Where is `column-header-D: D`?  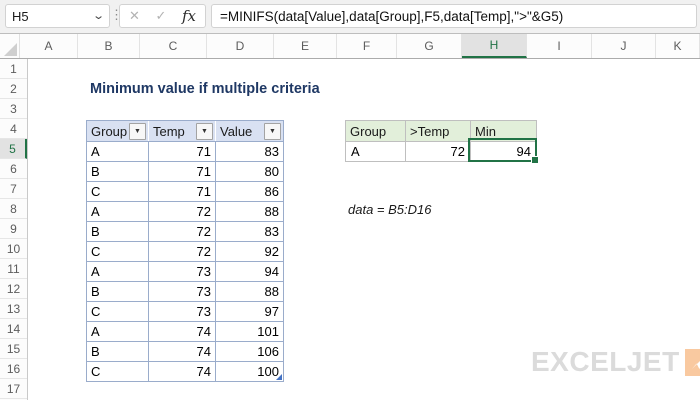
column-header-D: D is located at coordinates (240, 46).